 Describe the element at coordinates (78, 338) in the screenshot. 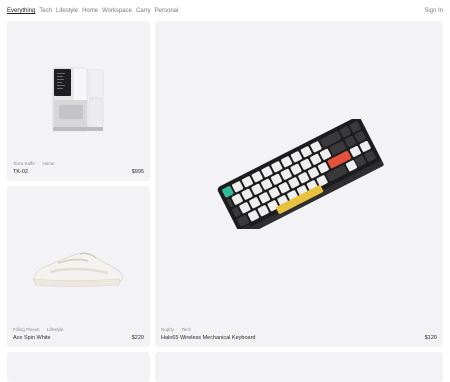

I see `product-name-price: Ace Spin White $220` at that location.